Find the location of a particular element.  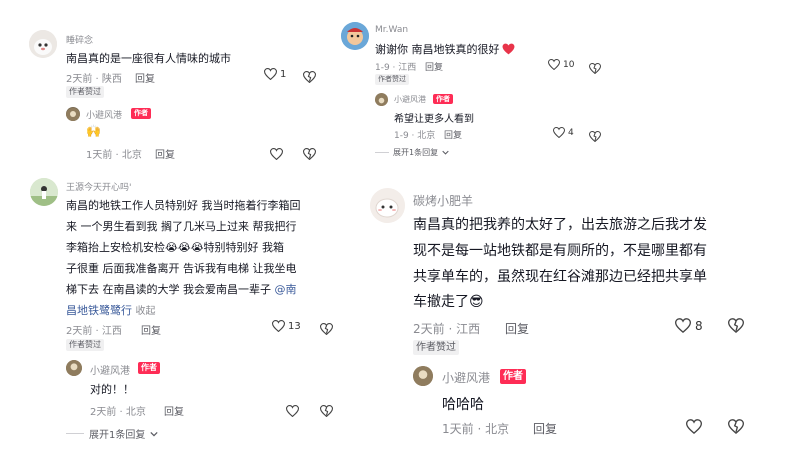

like-button: 13 is located at coordinates (286, 326).